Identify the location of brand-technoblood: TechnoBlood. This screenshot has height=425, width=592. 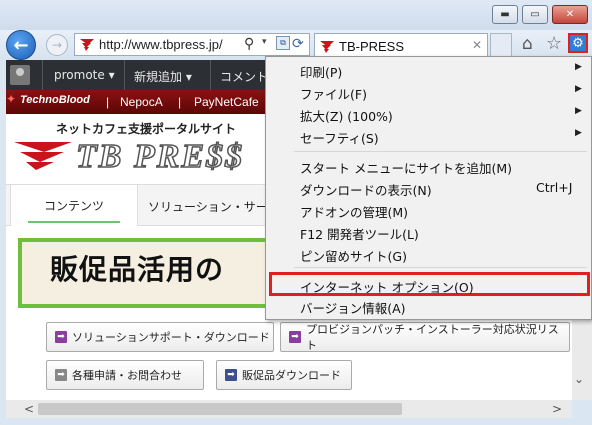
(55, 100).